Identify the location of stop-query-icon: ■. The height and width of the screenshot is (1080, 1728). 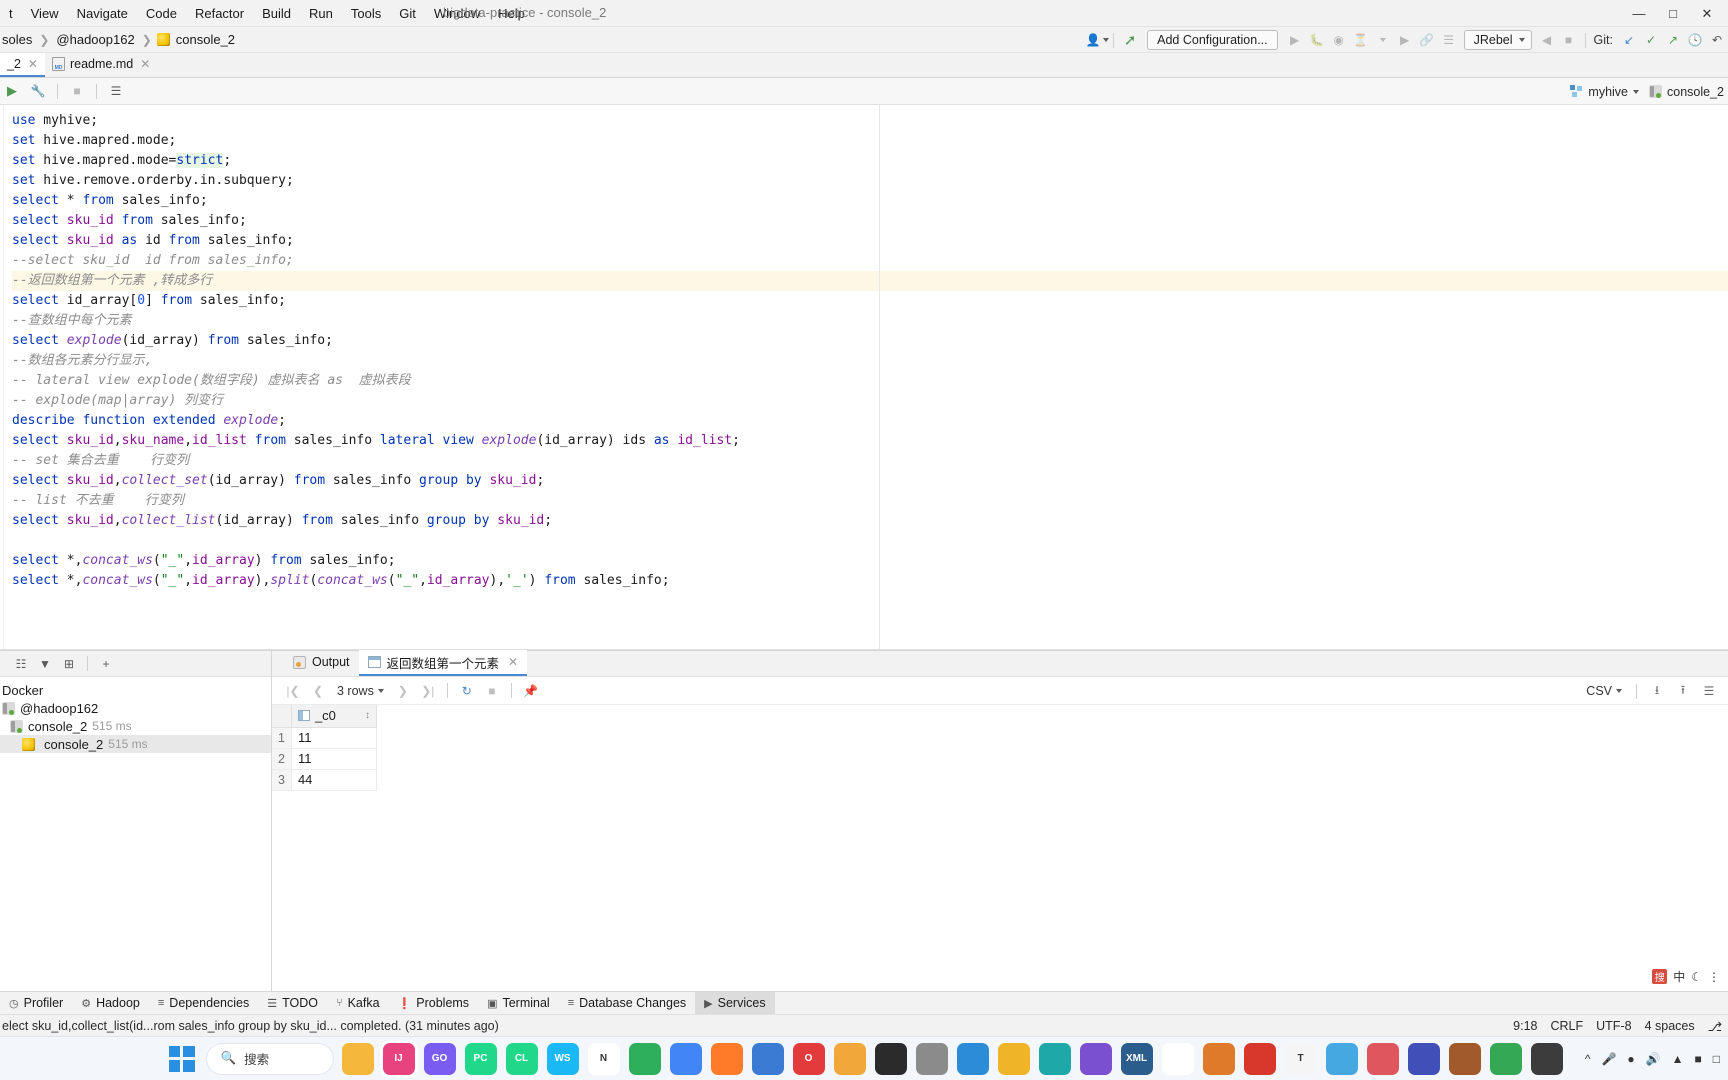
(77, 91).